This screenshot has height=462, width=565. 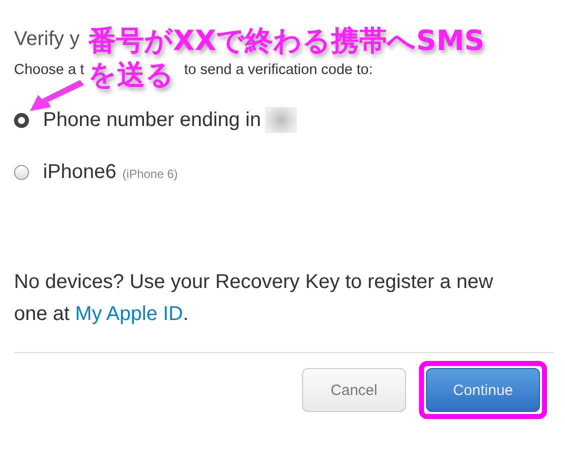 I want to click on option-label: iPhone6, so click(x=79, y=172).